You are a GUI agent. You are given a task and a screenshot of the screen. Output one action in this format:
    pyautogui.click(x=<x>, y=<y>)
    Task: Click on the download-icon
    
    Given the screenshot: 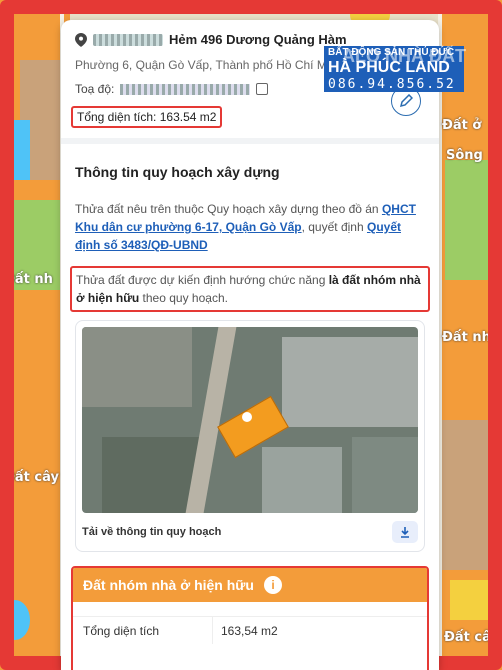 What is the action you would take?
    pyautogui.click(x=405, y=532)
    